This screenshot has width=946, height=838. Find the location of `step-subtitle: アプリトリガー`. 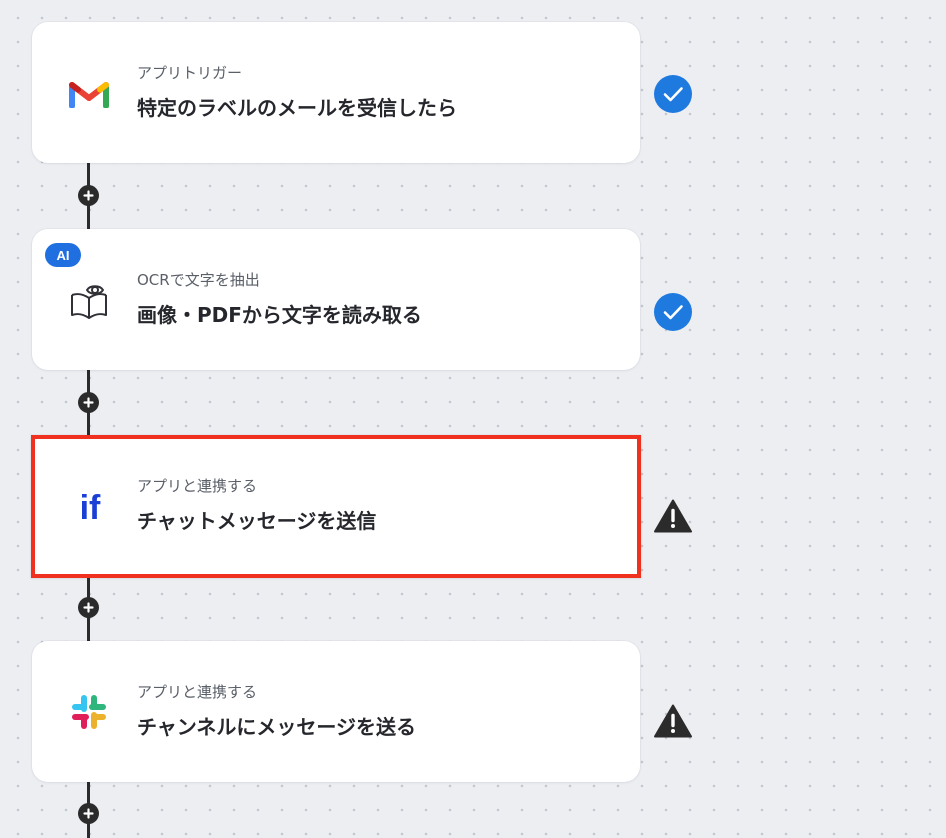

step-subtitle: アプリトリガー is located at coordinates (190, 73).